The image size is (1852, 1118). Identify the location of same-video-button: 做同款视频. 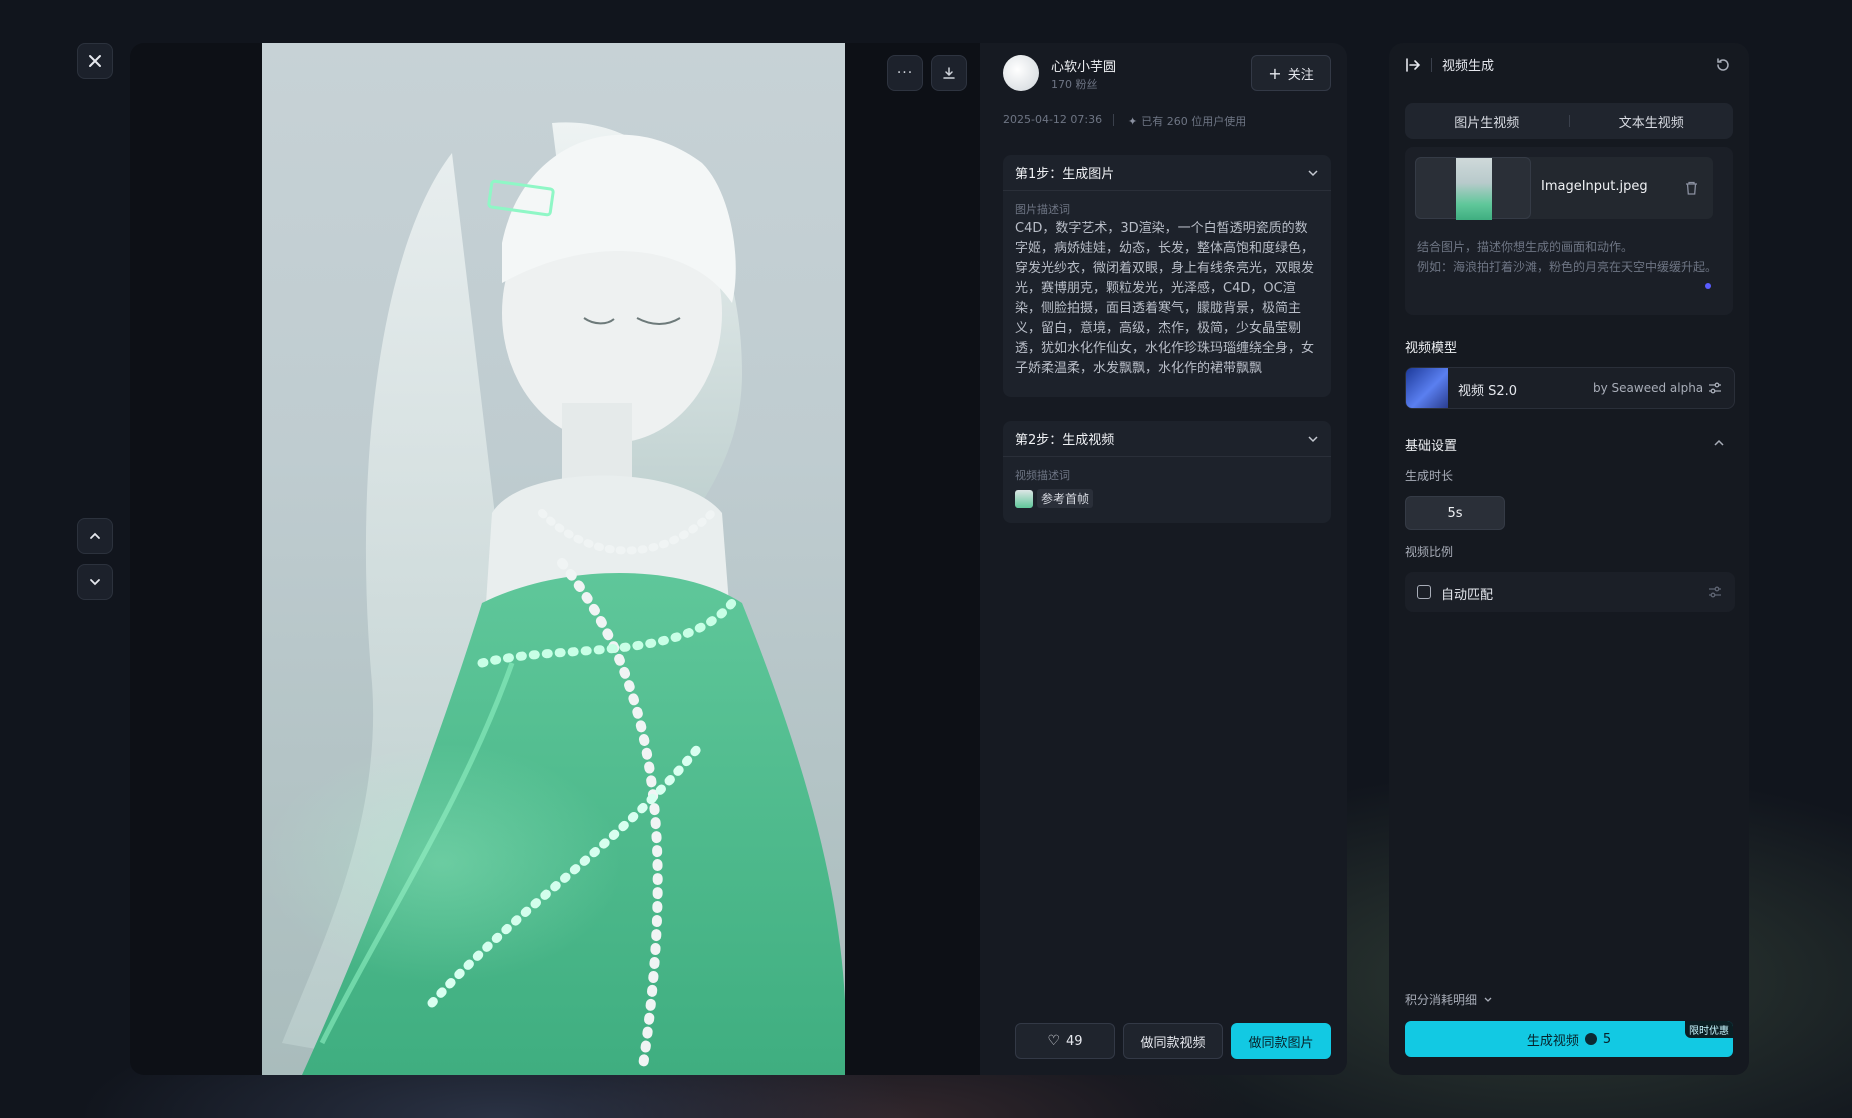
(1173, 1041).